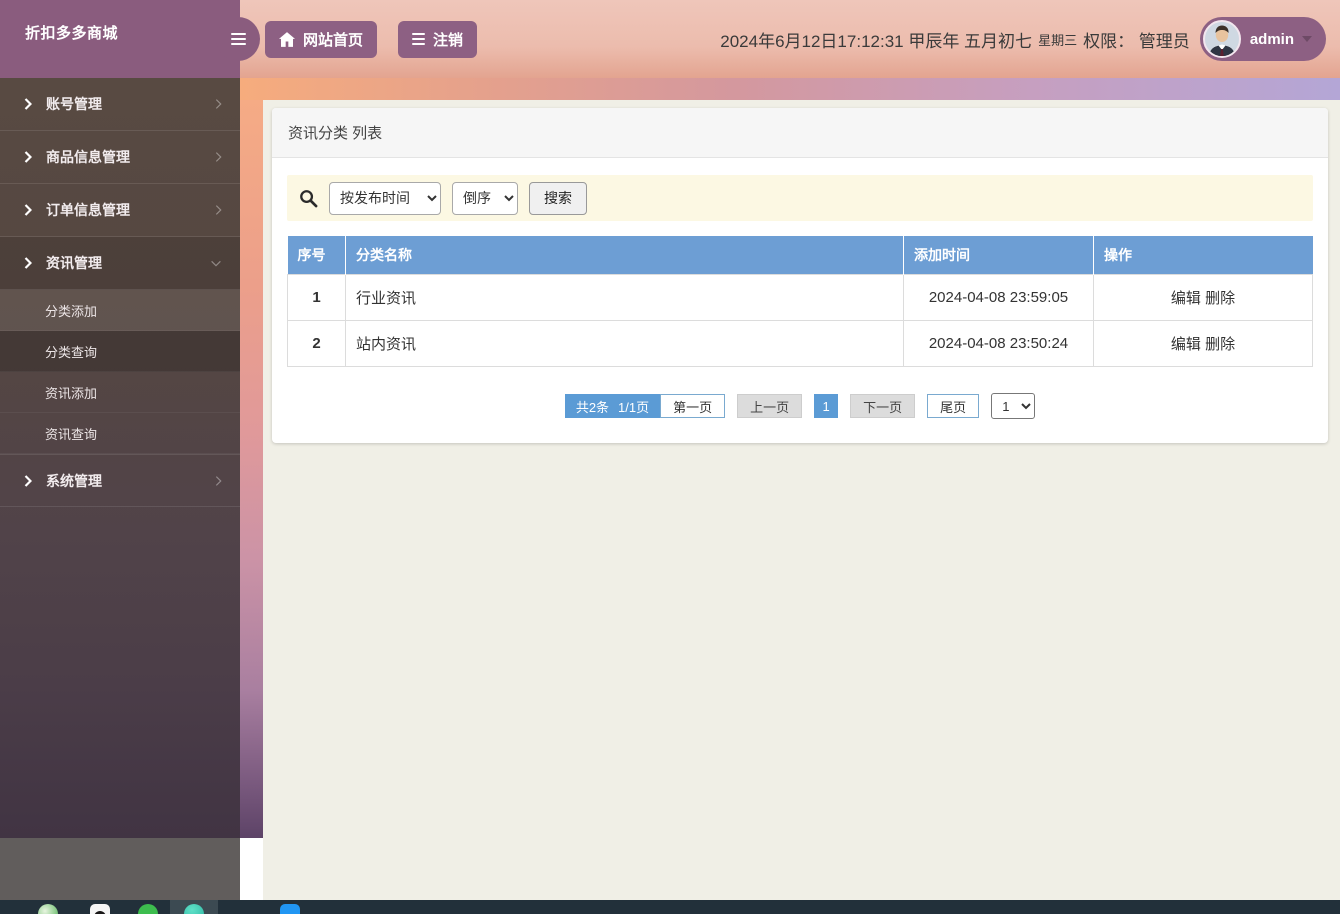 This screenshot has width=1340, height=914. I want to click on sidebar-subitem-label: 资讯查询, so click(71, 434).